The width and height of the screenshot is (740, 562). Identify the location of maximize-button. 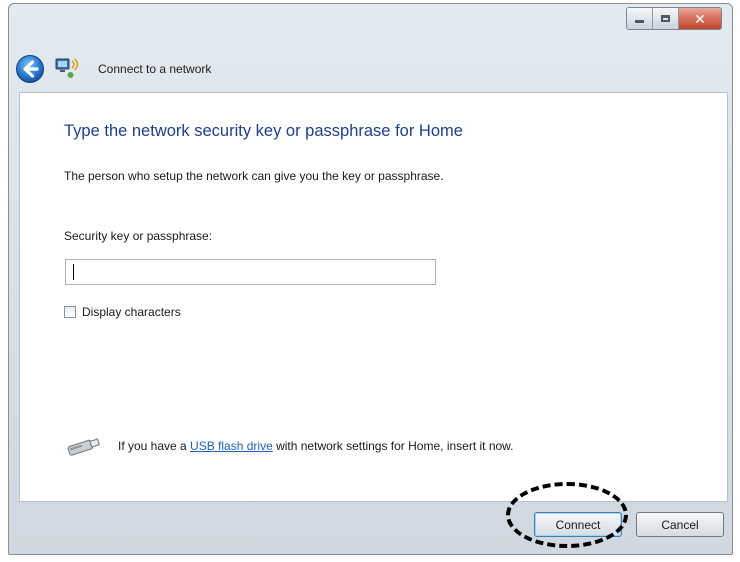
(666, 18).